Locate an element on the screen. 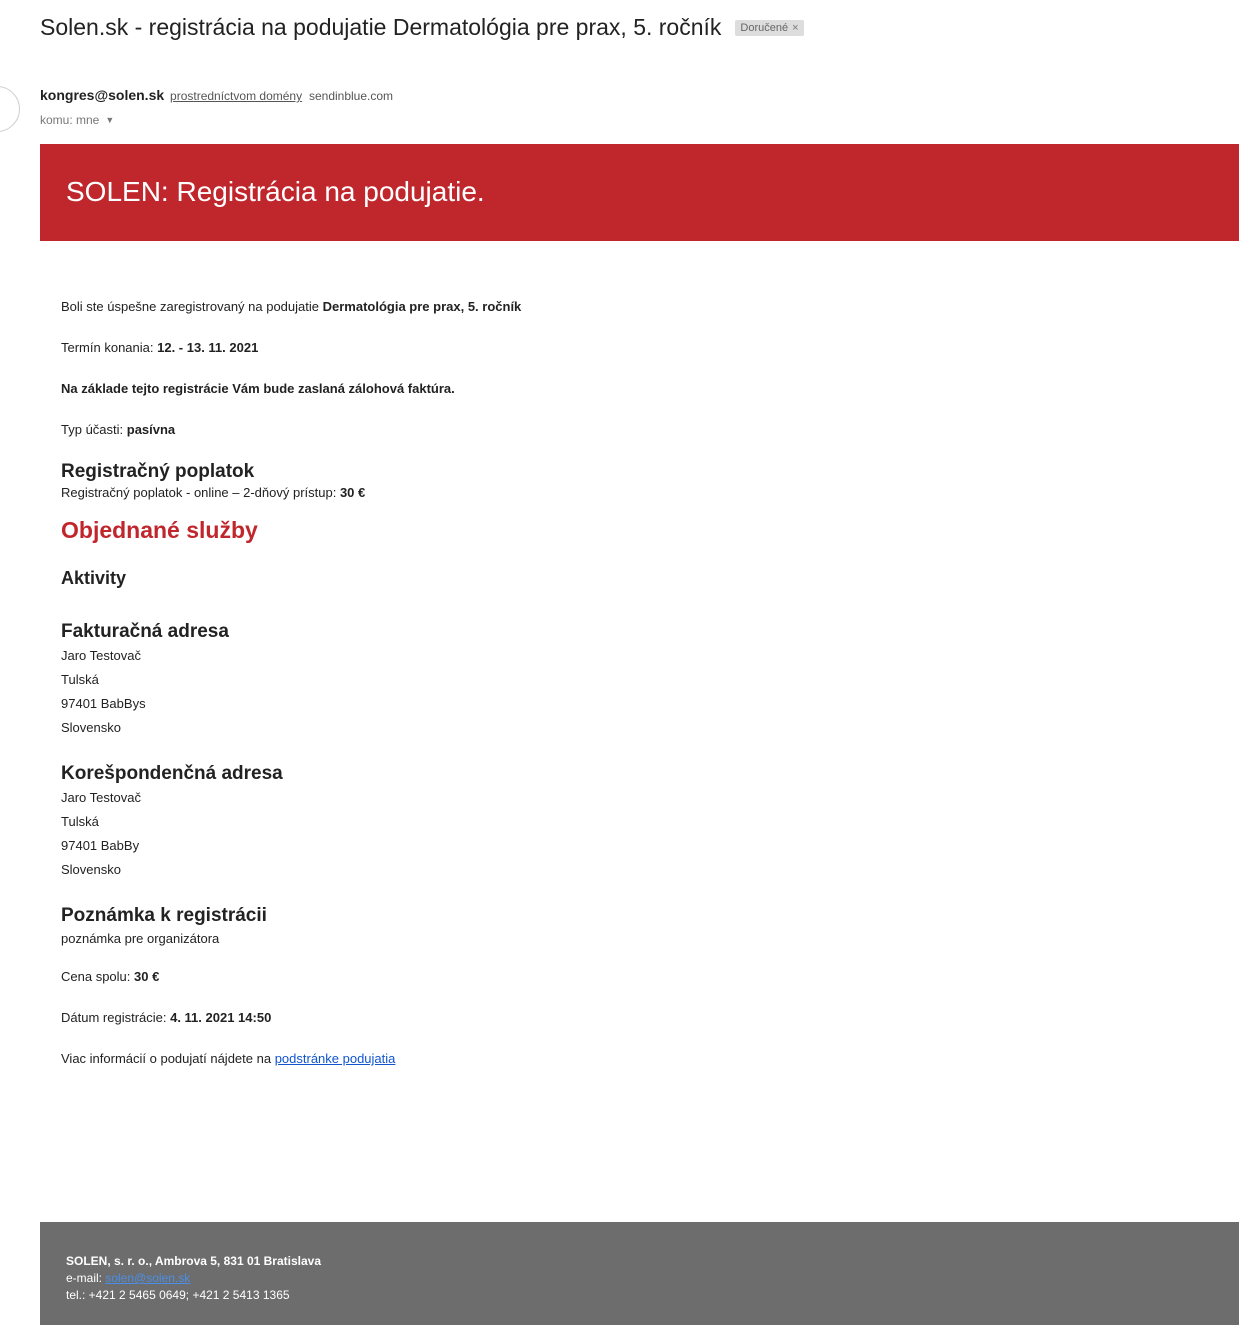 The image size is (1239, 1325). note-heading: Poznámka k registrácii is located at coordinates (164, 915).